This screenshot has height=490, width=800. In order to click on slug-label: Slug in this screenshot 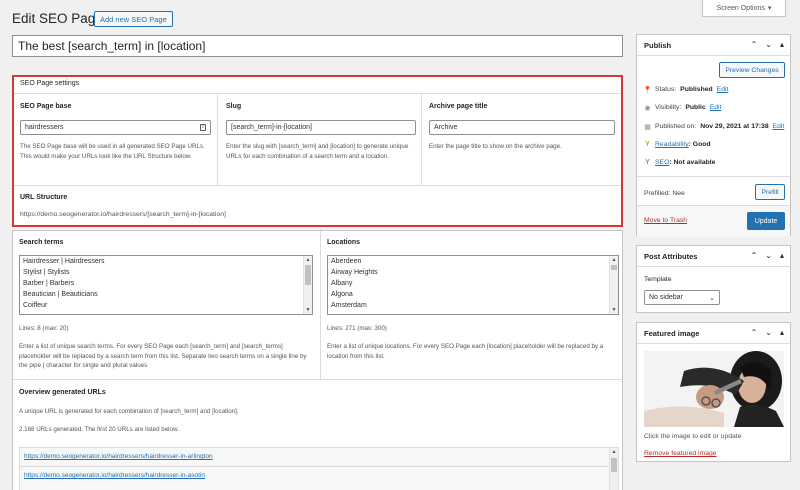, I will do `click(234, 106)`.